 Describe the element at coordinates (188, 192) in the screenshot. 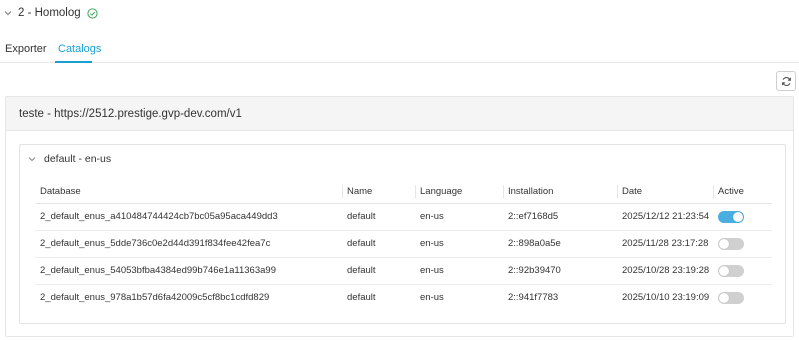

I see `column-header-database: Database` at that location.